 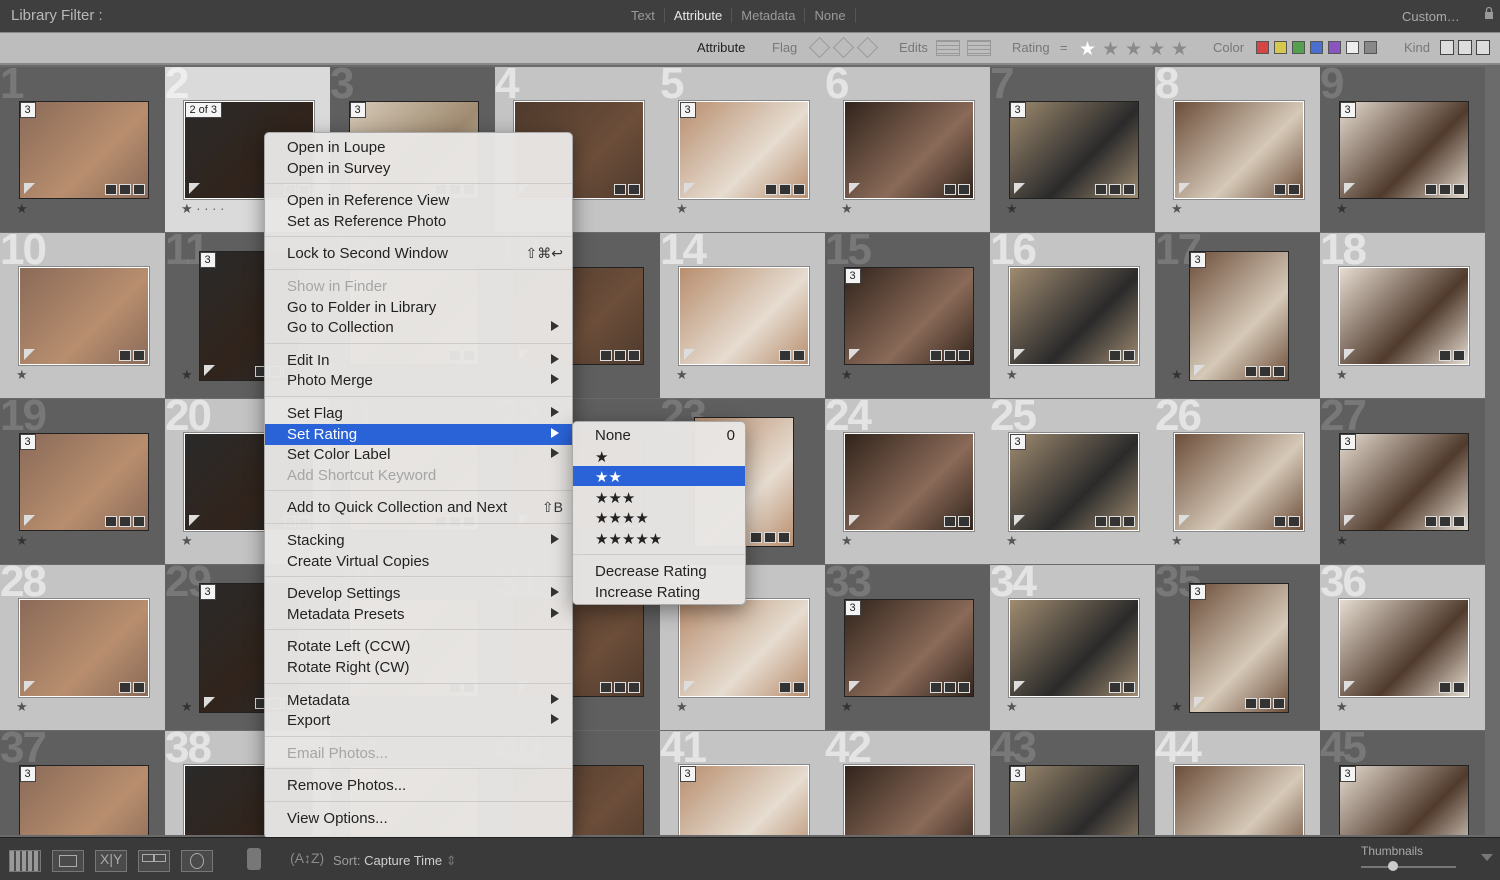 What do you see at coordinates (418, 360) in the screenshot?
I see `menu-item-edit-in: Edit In` at bounding box center [418, 360].